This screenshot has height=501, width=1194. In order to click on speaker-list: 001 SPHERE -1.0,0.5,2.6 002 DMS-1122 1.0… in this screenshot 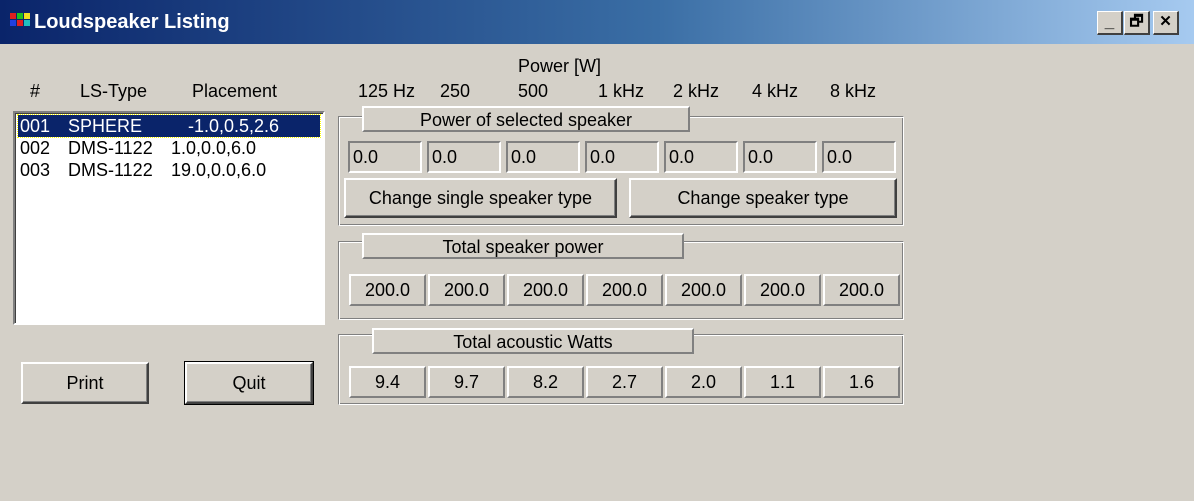, I will do `click(169, 218)`.